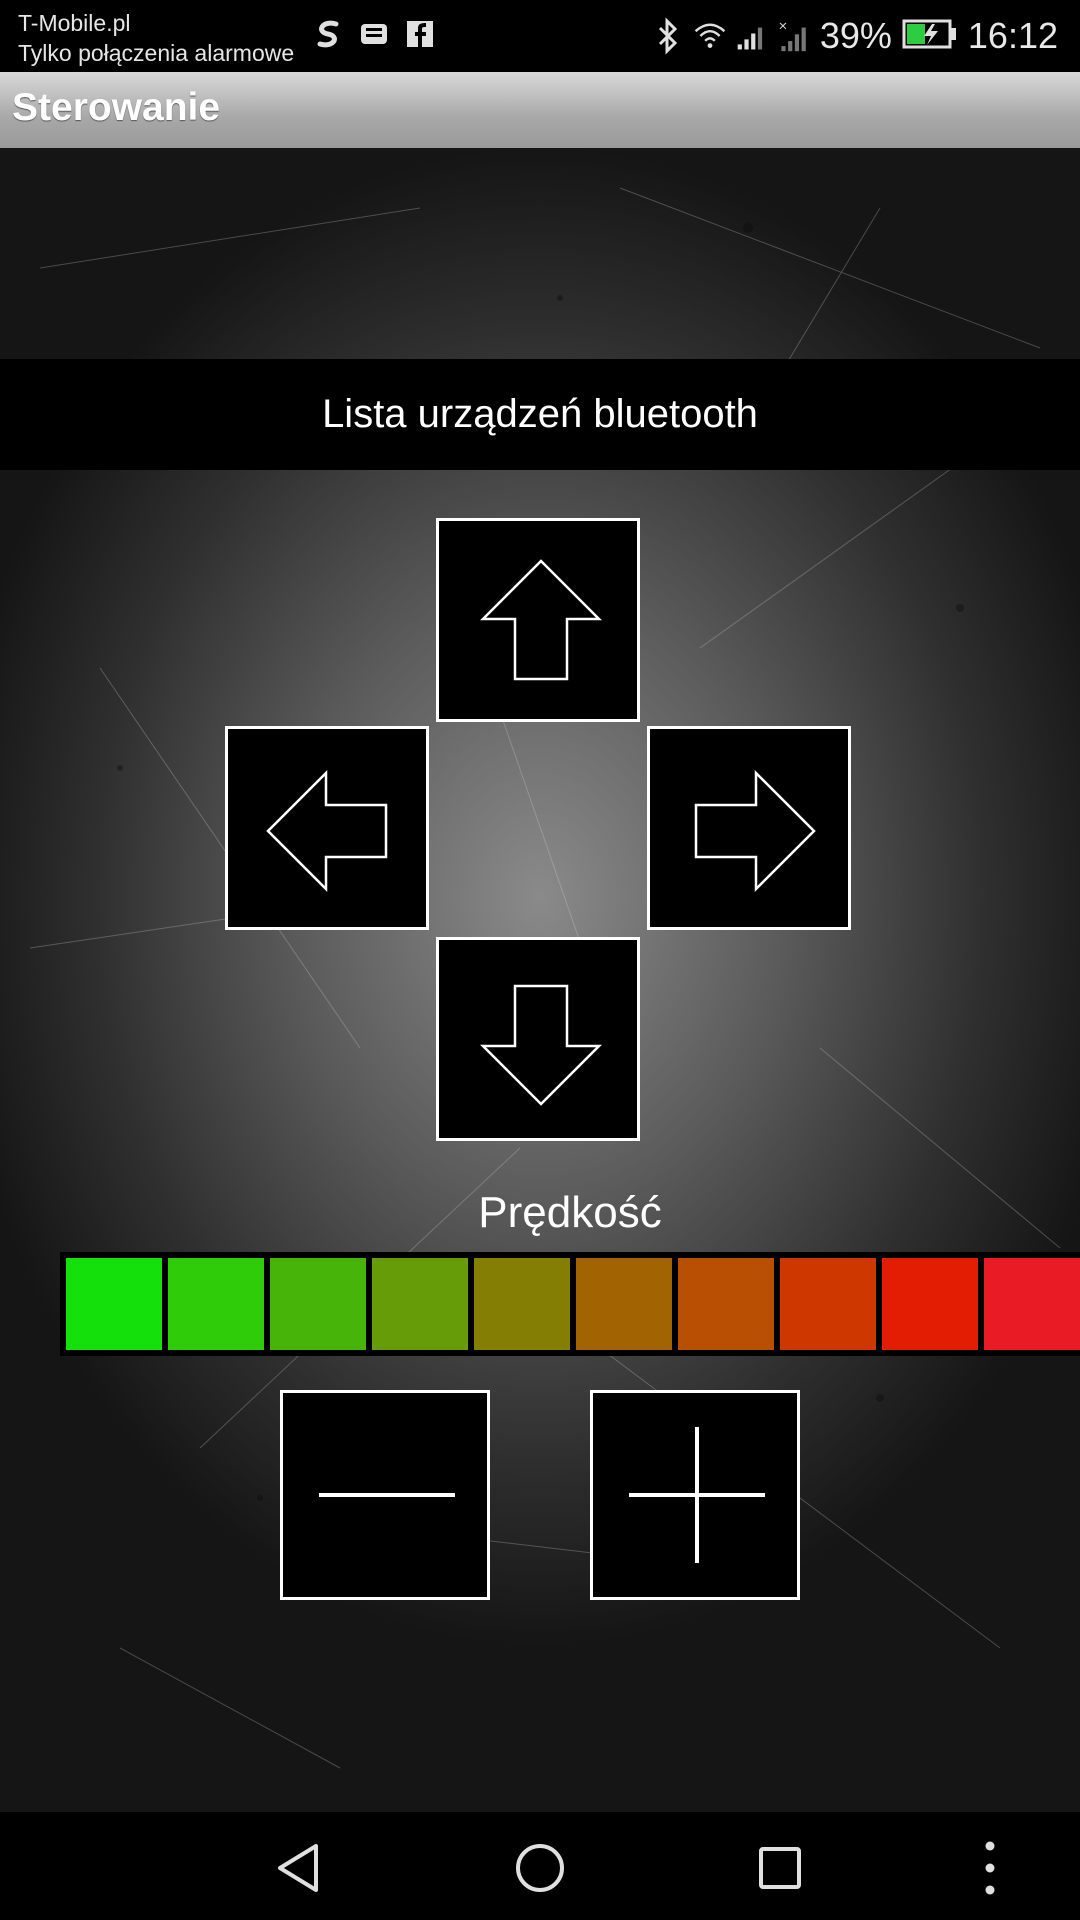 This screenshot has height=1920, width=1080. I want to click on action-bar: Sterowanie, so click(540, 110).